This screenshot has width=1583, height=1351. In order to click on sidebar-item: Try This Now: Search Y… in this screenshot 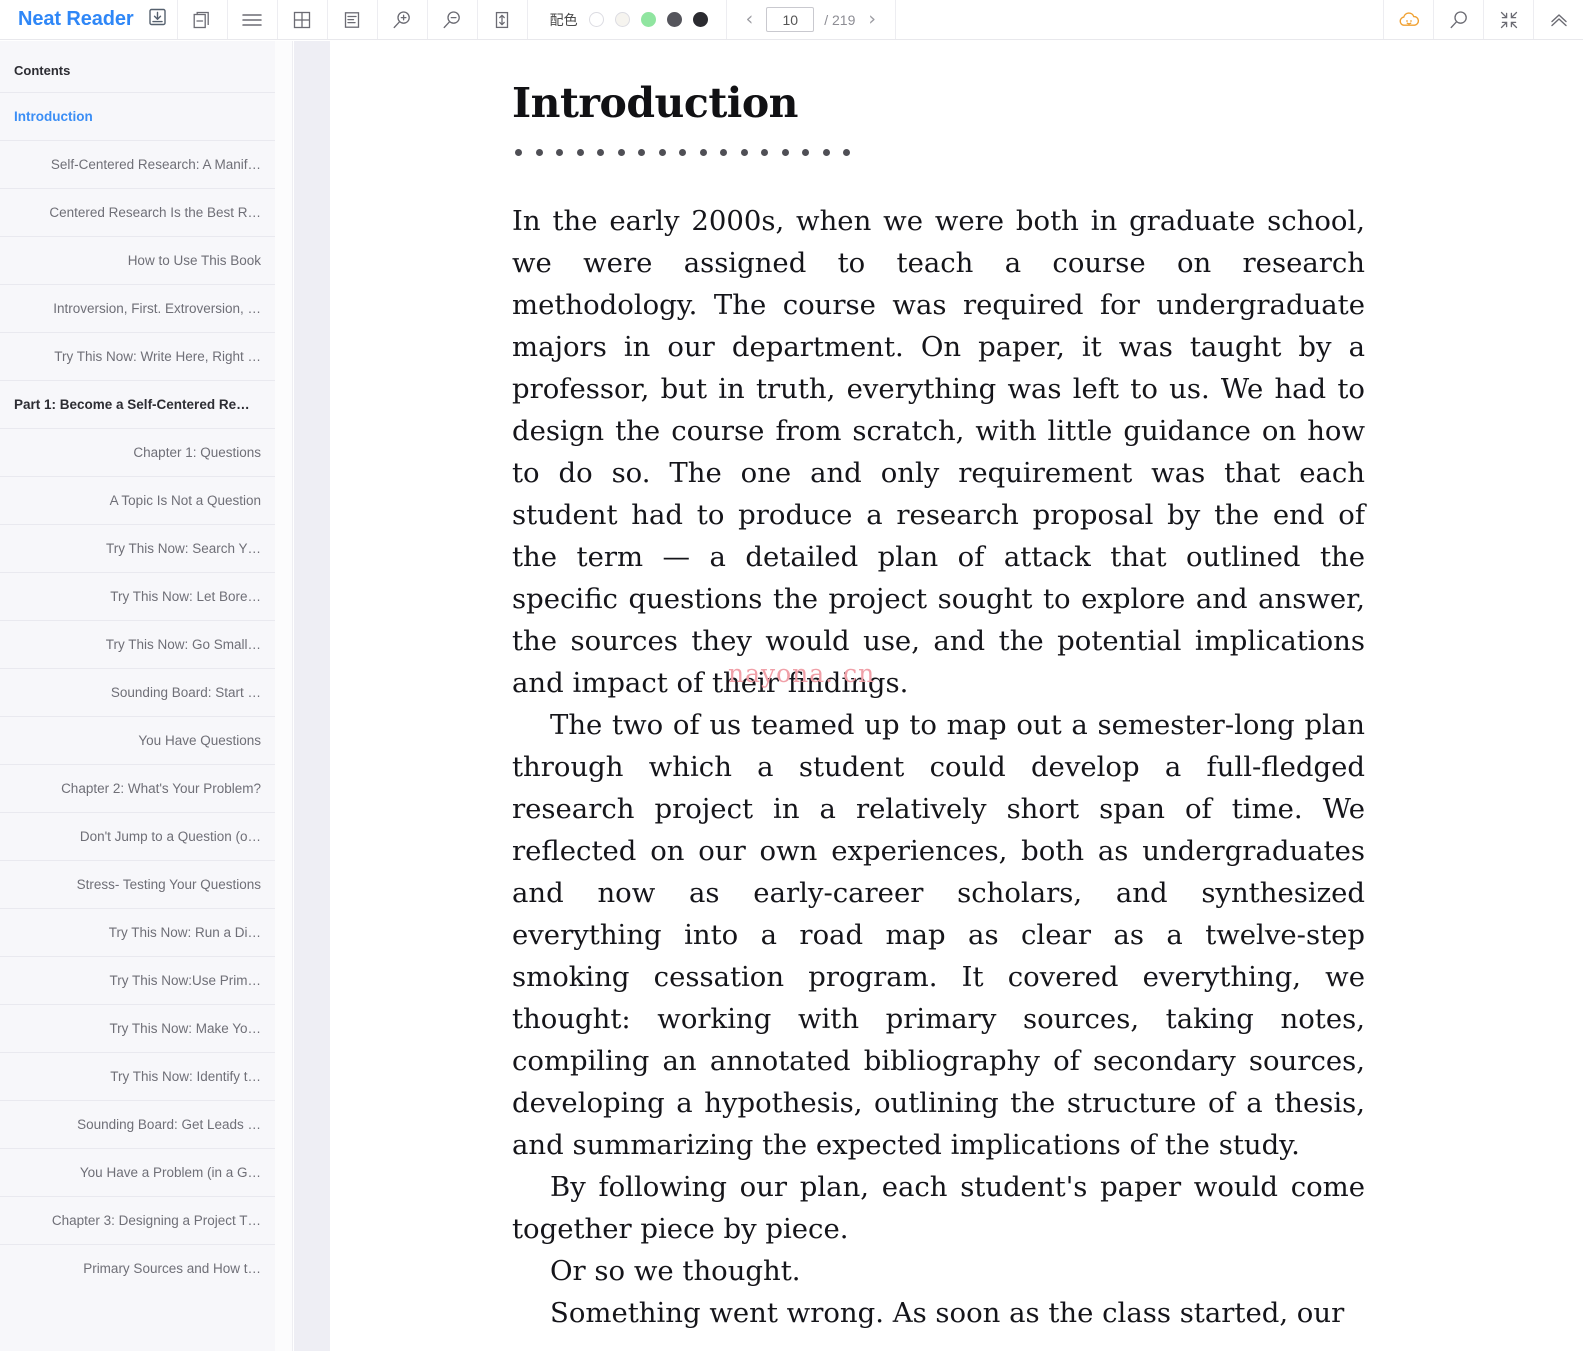, I will do `click(137, 548)`.